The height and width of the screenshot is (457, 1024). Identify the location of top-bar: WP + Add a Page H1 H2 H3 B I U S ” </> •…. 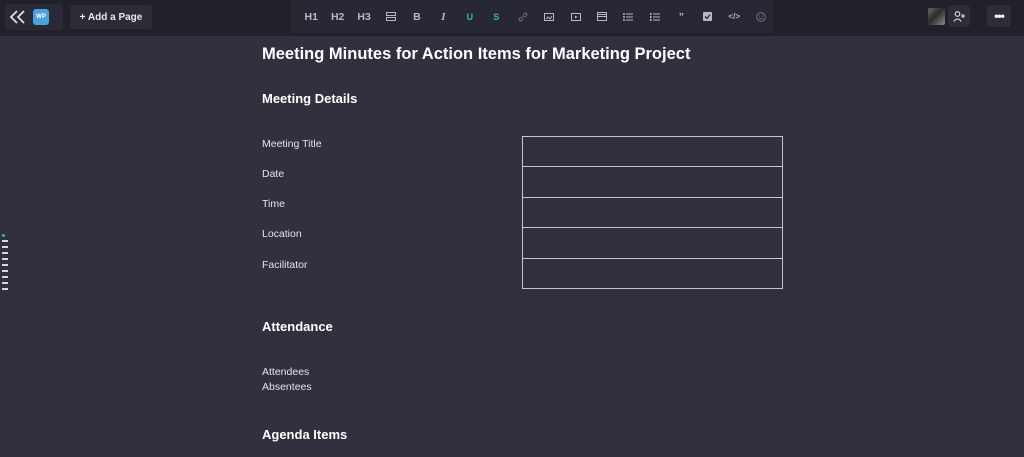
(512, 18).